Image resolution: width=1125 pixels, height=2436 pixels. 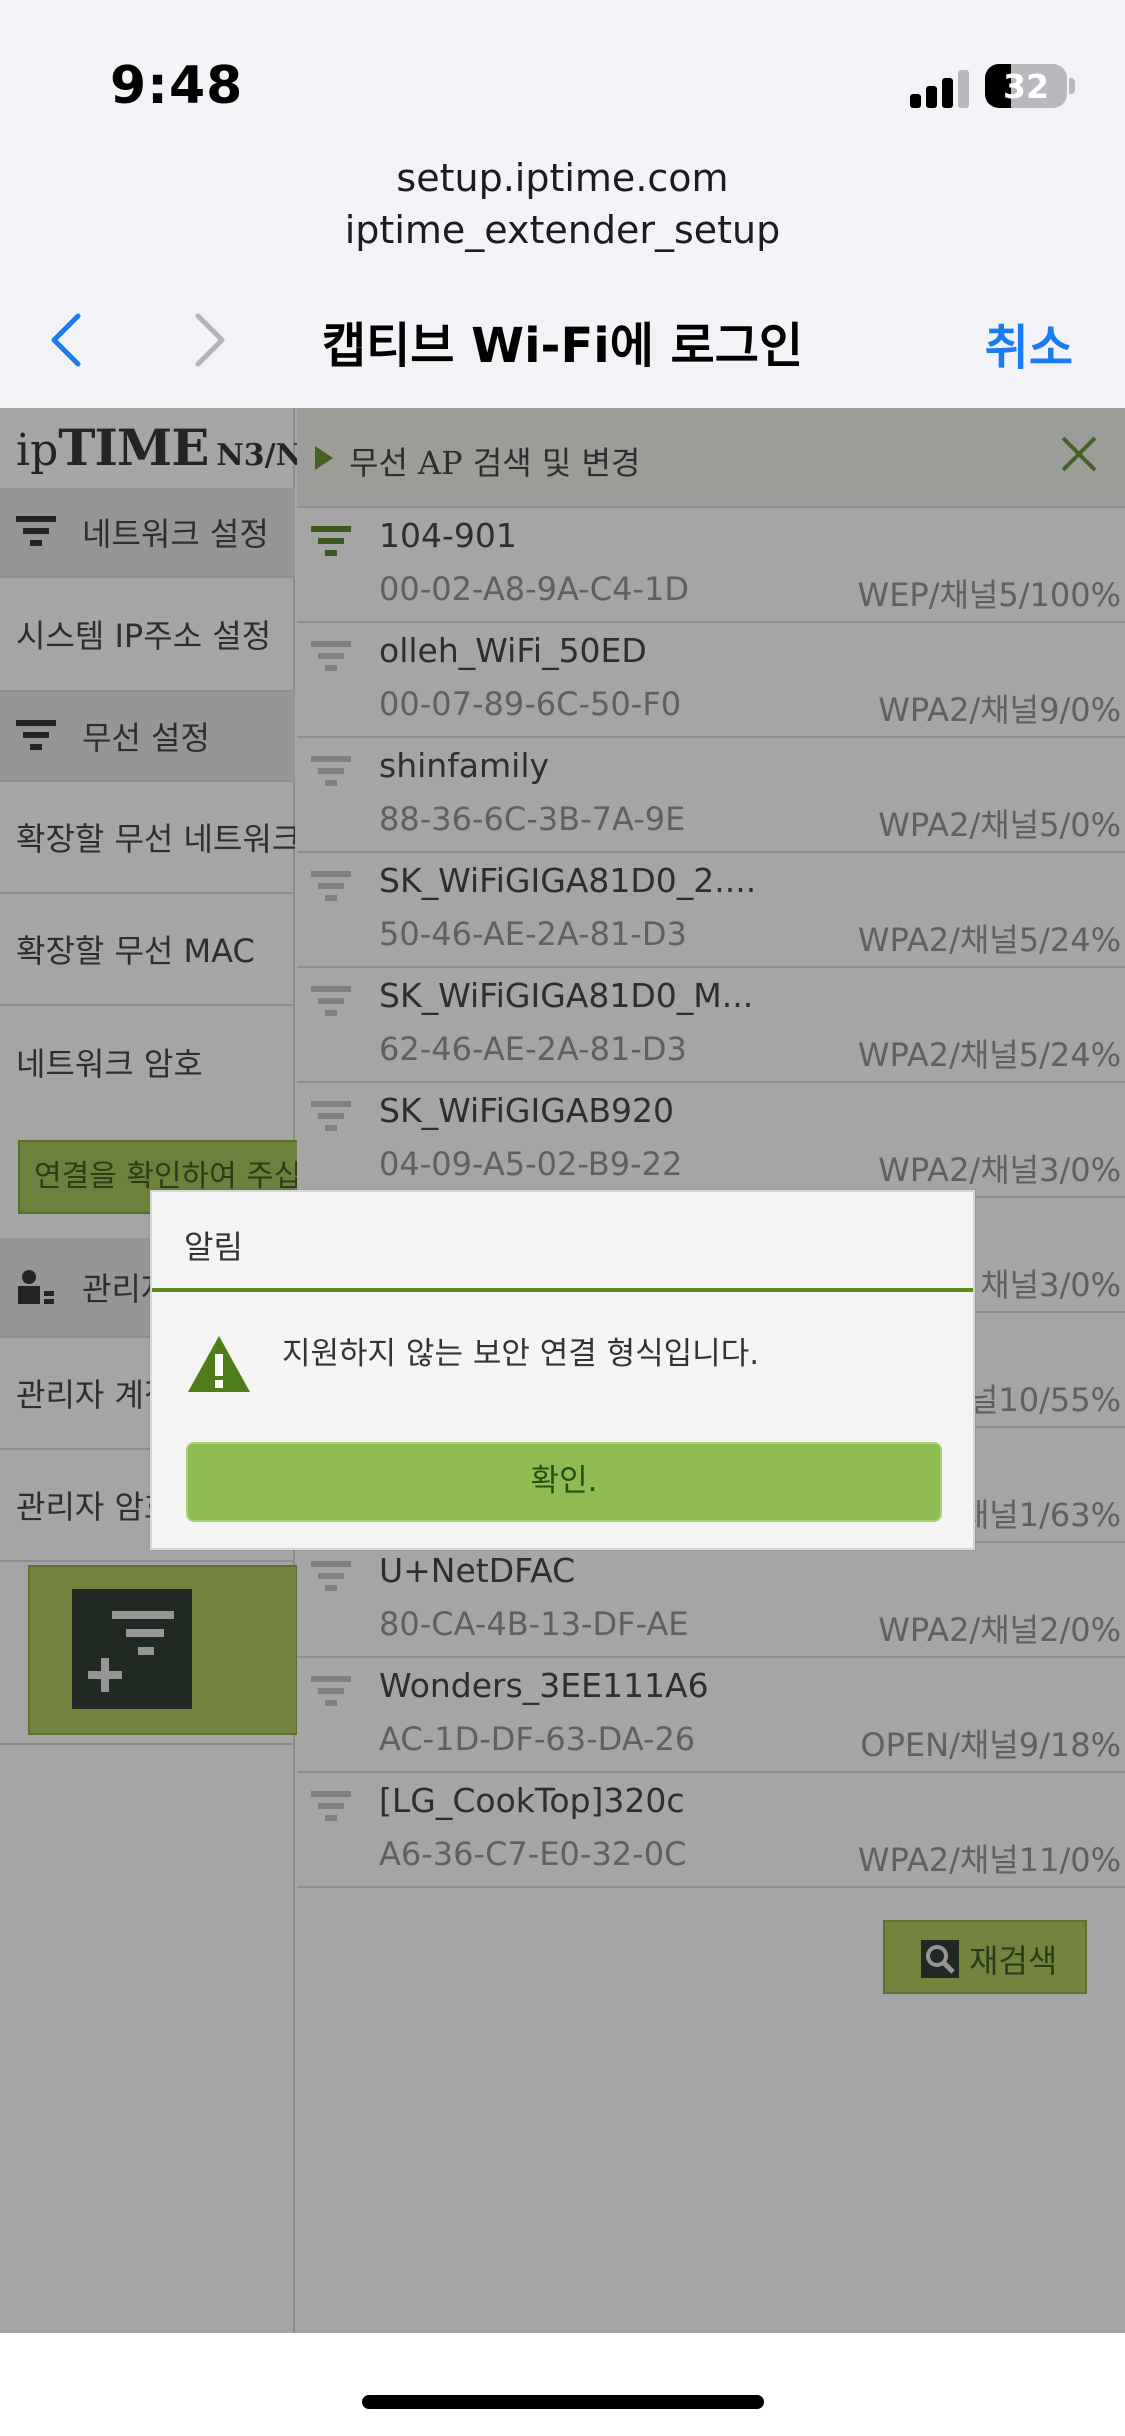 What do you see at coordinates (562, 178) in the screenshot?
I see `url-host: setup.iptime.com` at bounding box center [562, 178].